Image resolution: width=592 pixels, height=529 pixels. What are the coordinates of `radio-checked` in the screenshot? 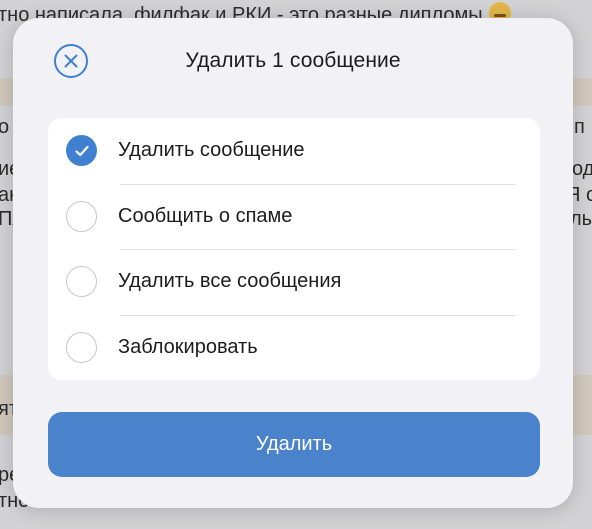 It's located at (81, 151).